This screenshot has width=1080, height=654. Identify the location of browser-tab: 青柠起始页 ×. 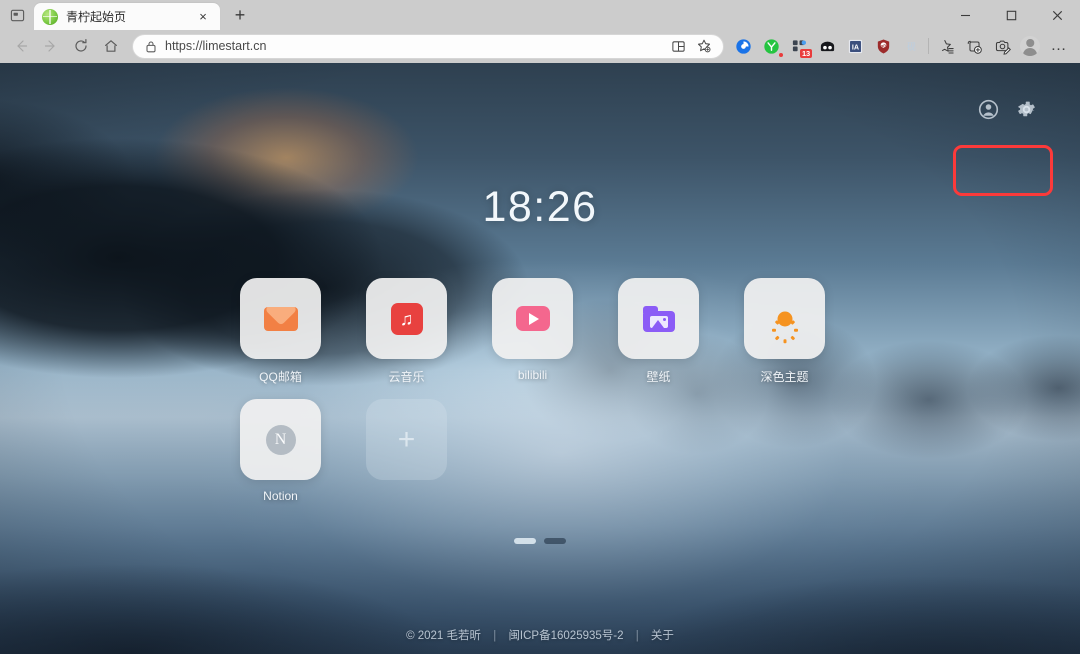
(127, 16).